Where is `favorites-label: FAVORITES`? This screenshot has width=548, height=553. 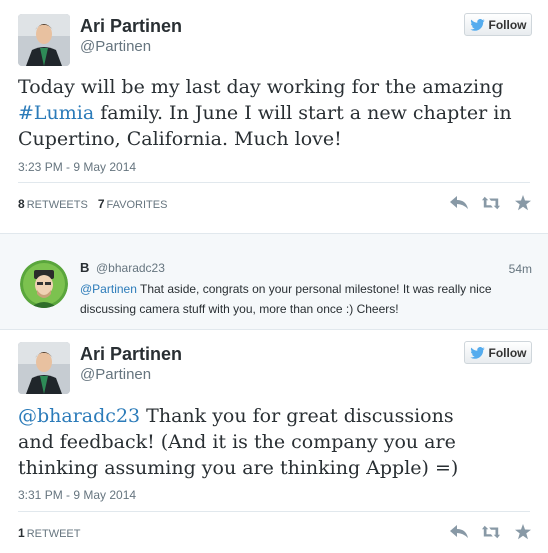
favorites-label: FAVORITES is located at coordinates (137, 205).